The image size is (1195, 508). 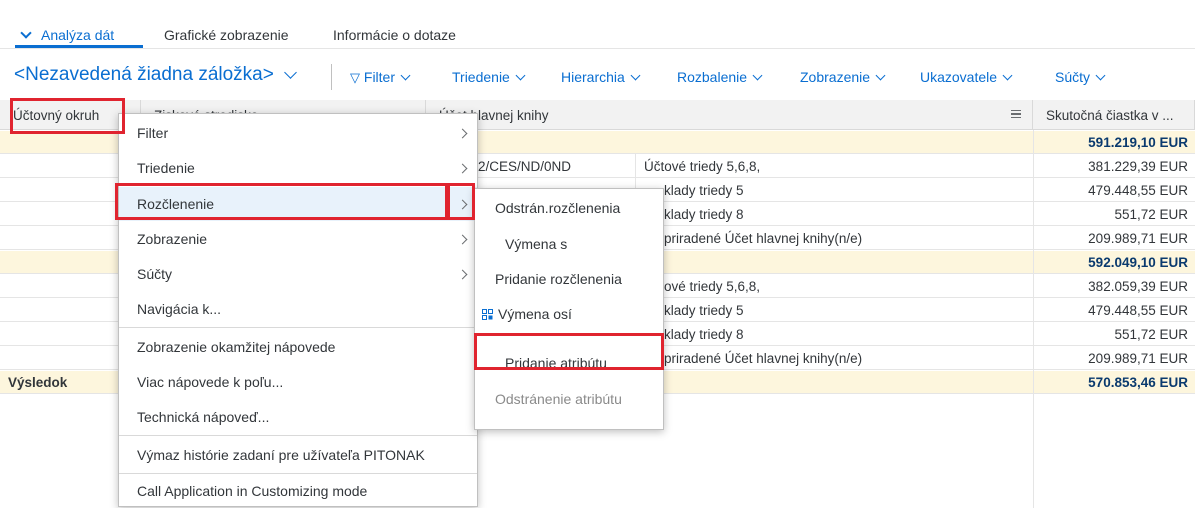 I want to click on measures-label: Ukazovatele, so click(x=959, y=77).